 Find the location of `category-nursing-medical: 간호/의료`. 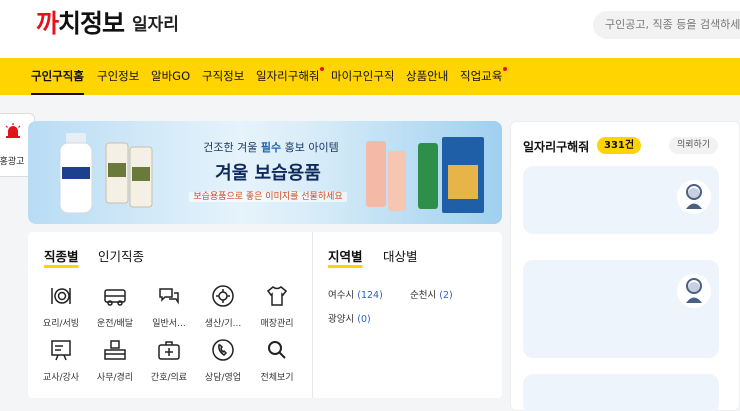

category-nursing-medical: 간호/의료 is located at coordinates (169, 360).